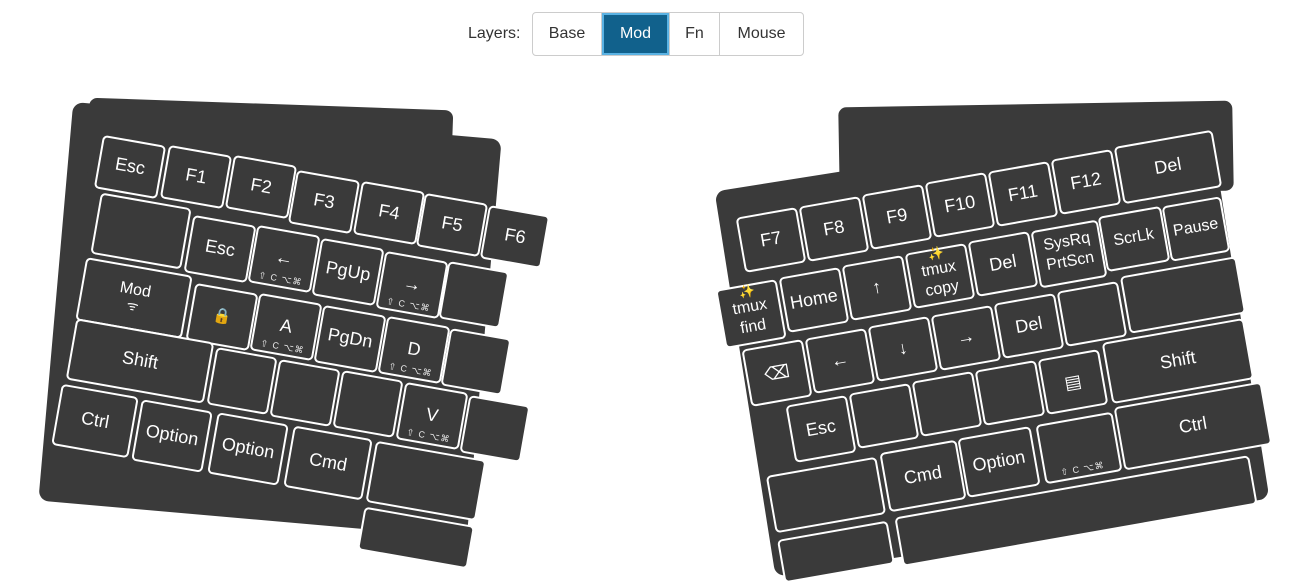  I want to click on key-cmd-r: Cmd, so click(923, 476).